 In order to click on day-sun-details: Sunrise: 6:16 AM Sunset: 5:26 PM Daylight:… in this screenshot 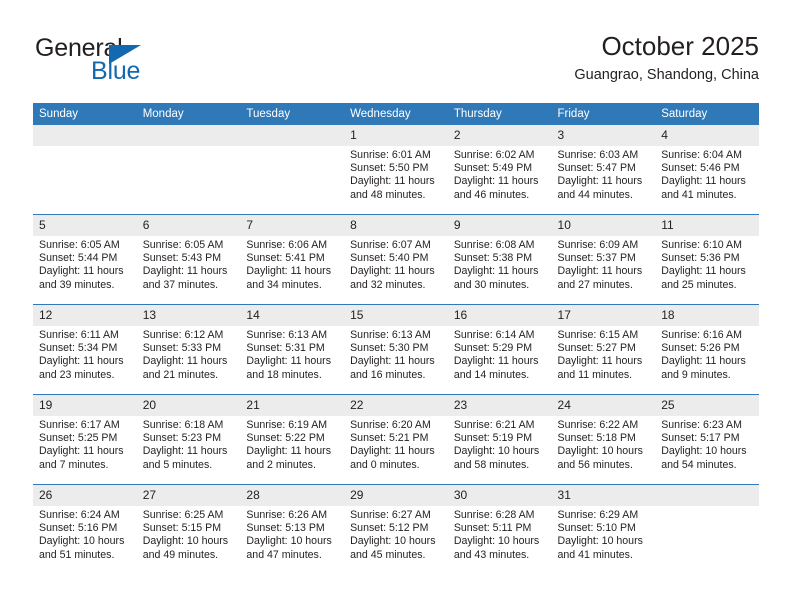, I will do `click(707, 354)`.